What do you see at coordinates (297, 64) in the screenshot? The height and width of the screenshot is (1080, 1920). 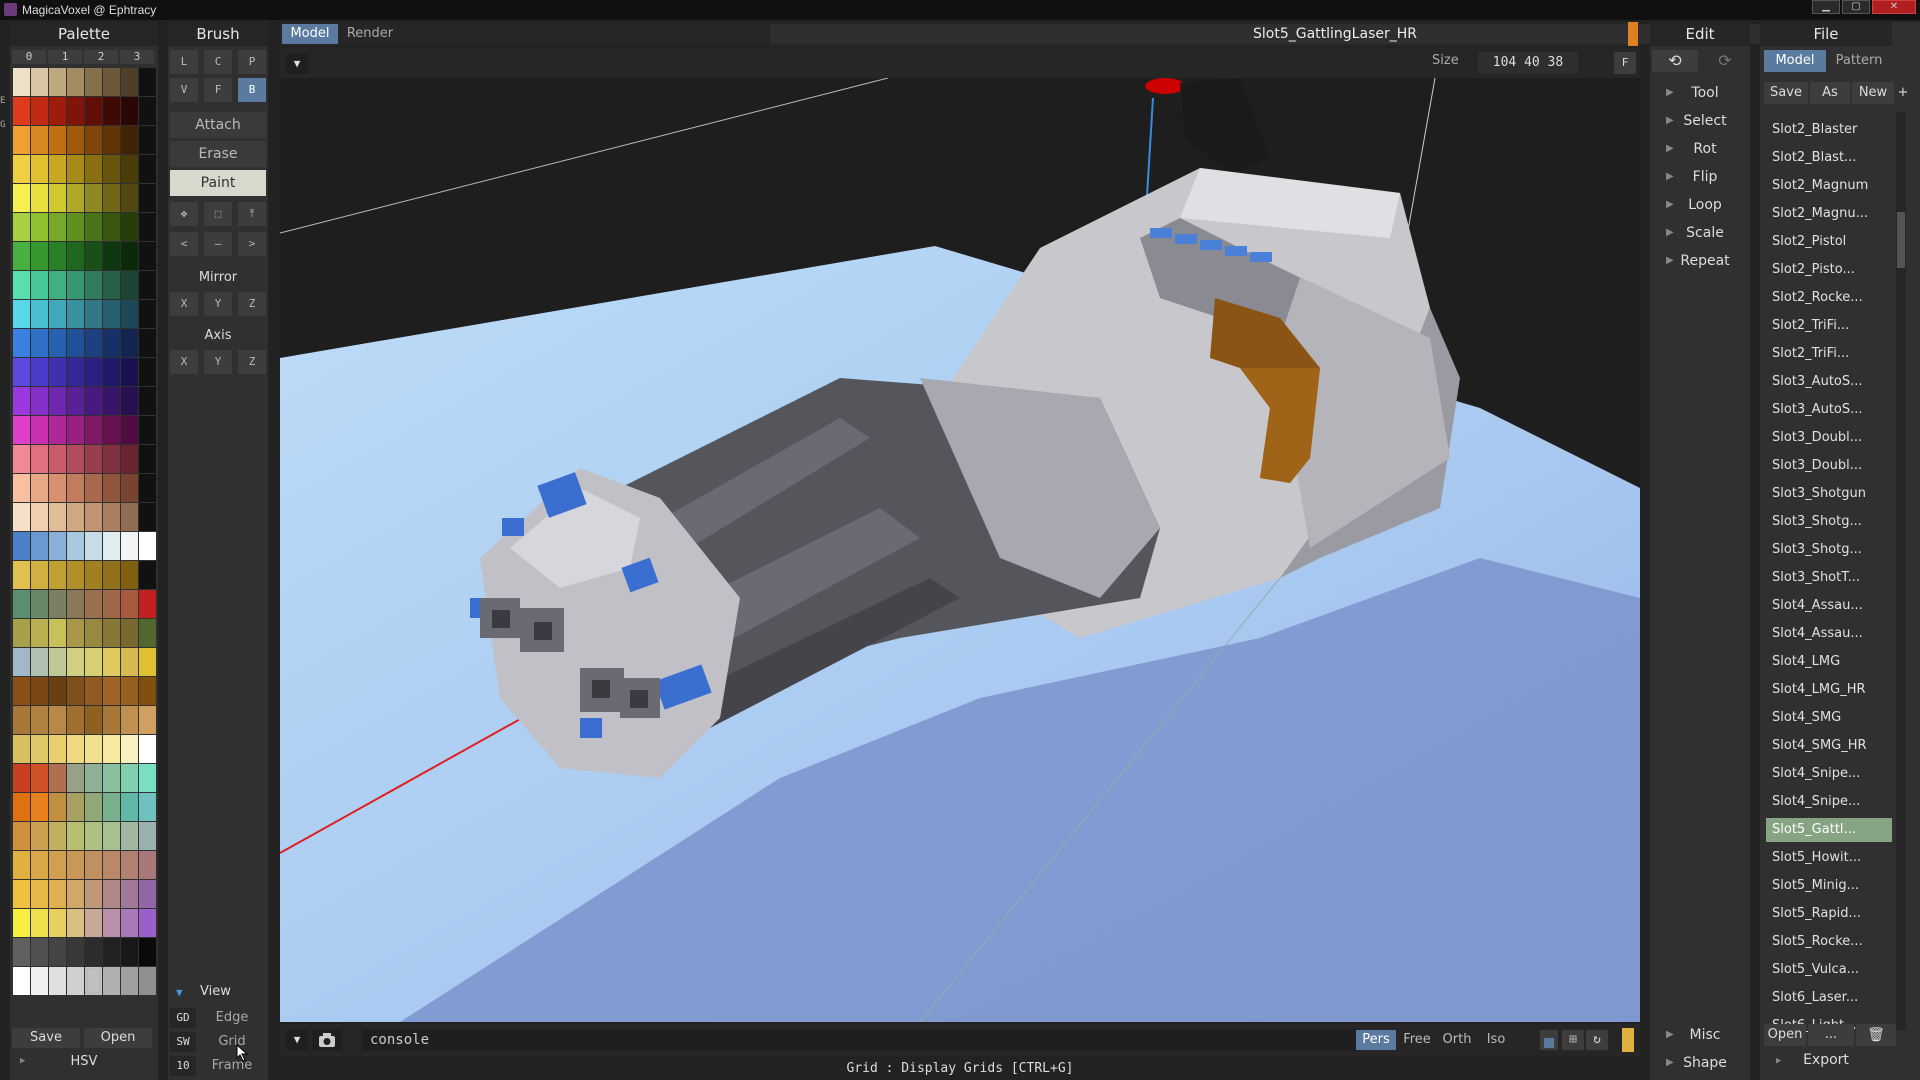 I see `dropdown-icon: ▼` at bounding box center [297, 64].